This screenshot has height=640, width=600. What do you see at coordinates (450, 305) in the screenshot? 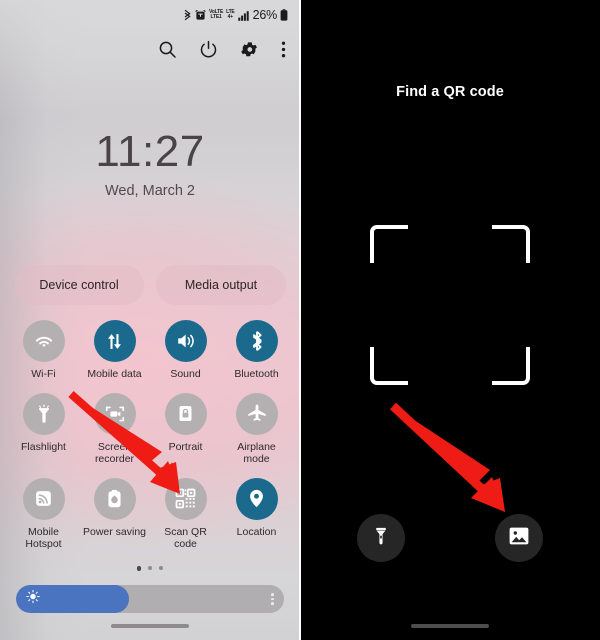
I see `qr-scanner-bracket-frame` at bounding box center [450, 305].